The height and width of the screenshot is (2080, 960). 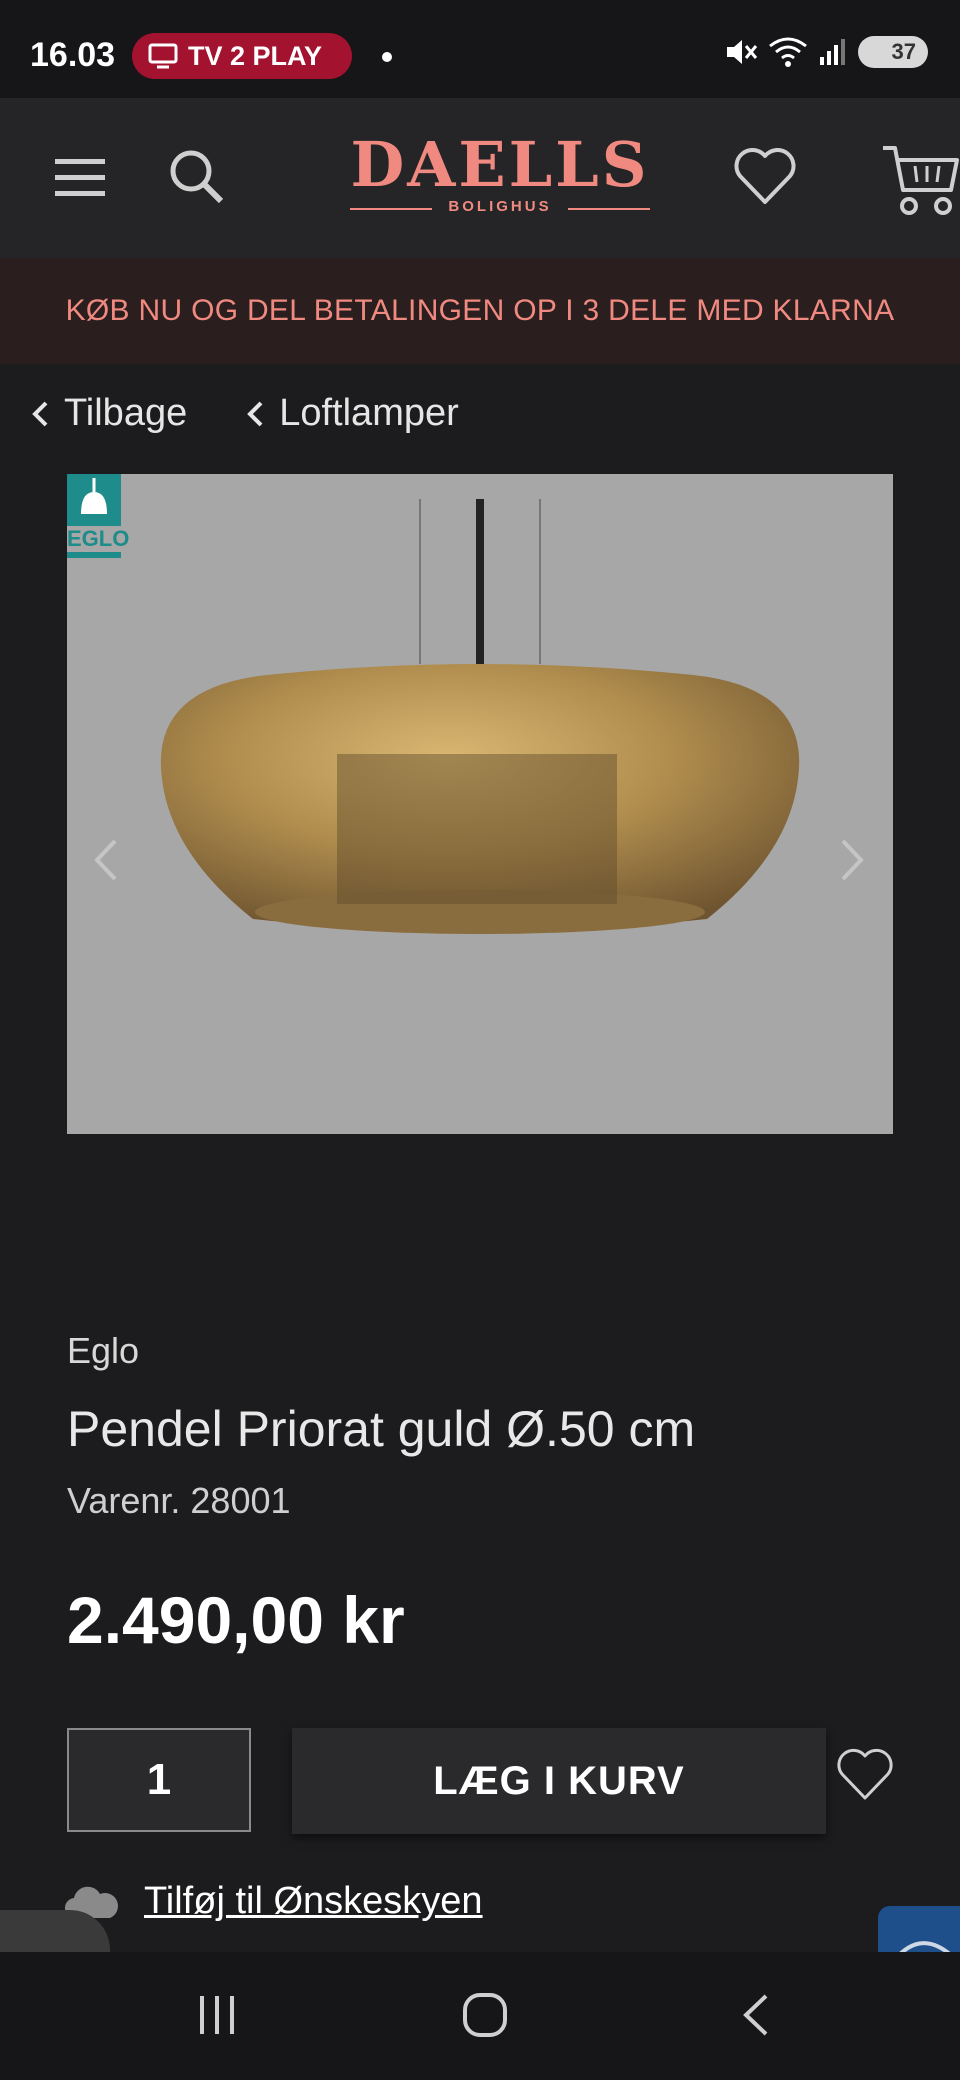 I want to click on add-to-cart-label: LÆG I KURV, so click(x=559, y=1780).